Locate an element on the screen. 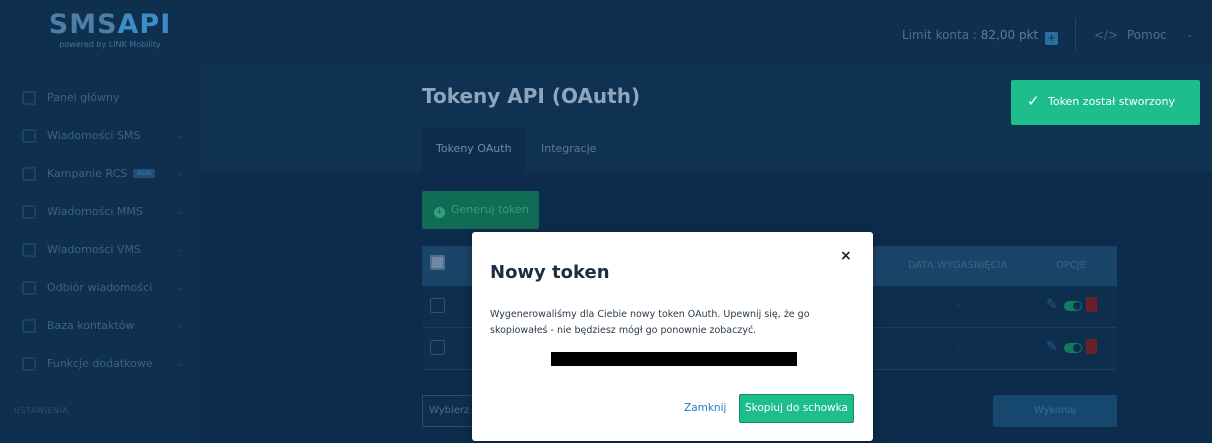 The height and width of the screenshot is (443, 1212). sms-icon is located at coordinates (29, 136).